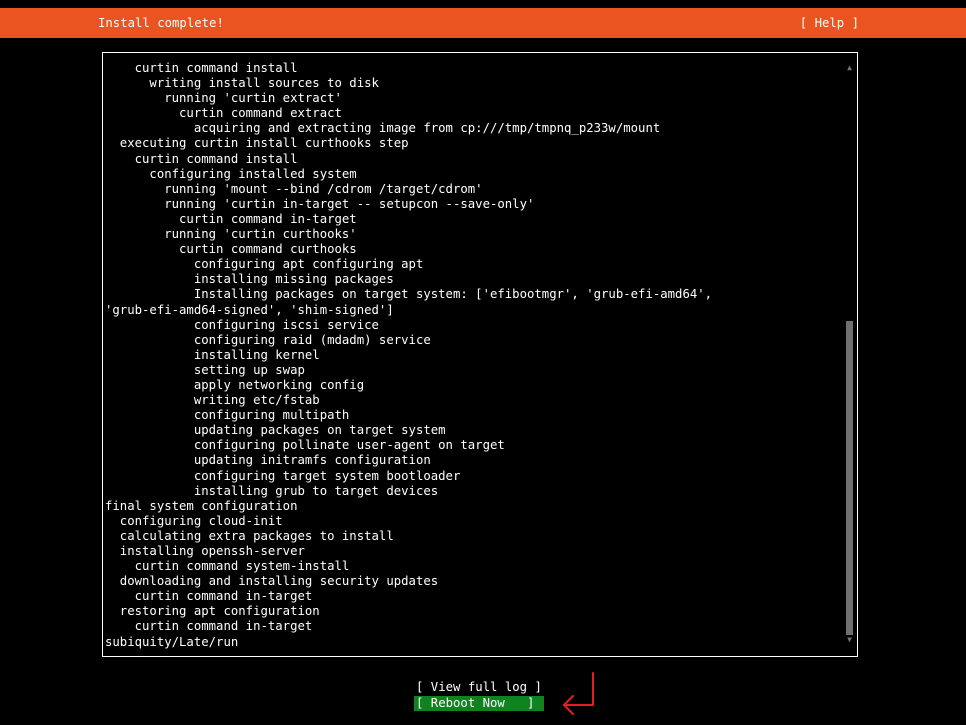 The width and height of the screenshot is (966, 725). Describe the element at coordinates (249, 535) in the screenshot. I see `log-line: calculating extra packages to install` at that location.